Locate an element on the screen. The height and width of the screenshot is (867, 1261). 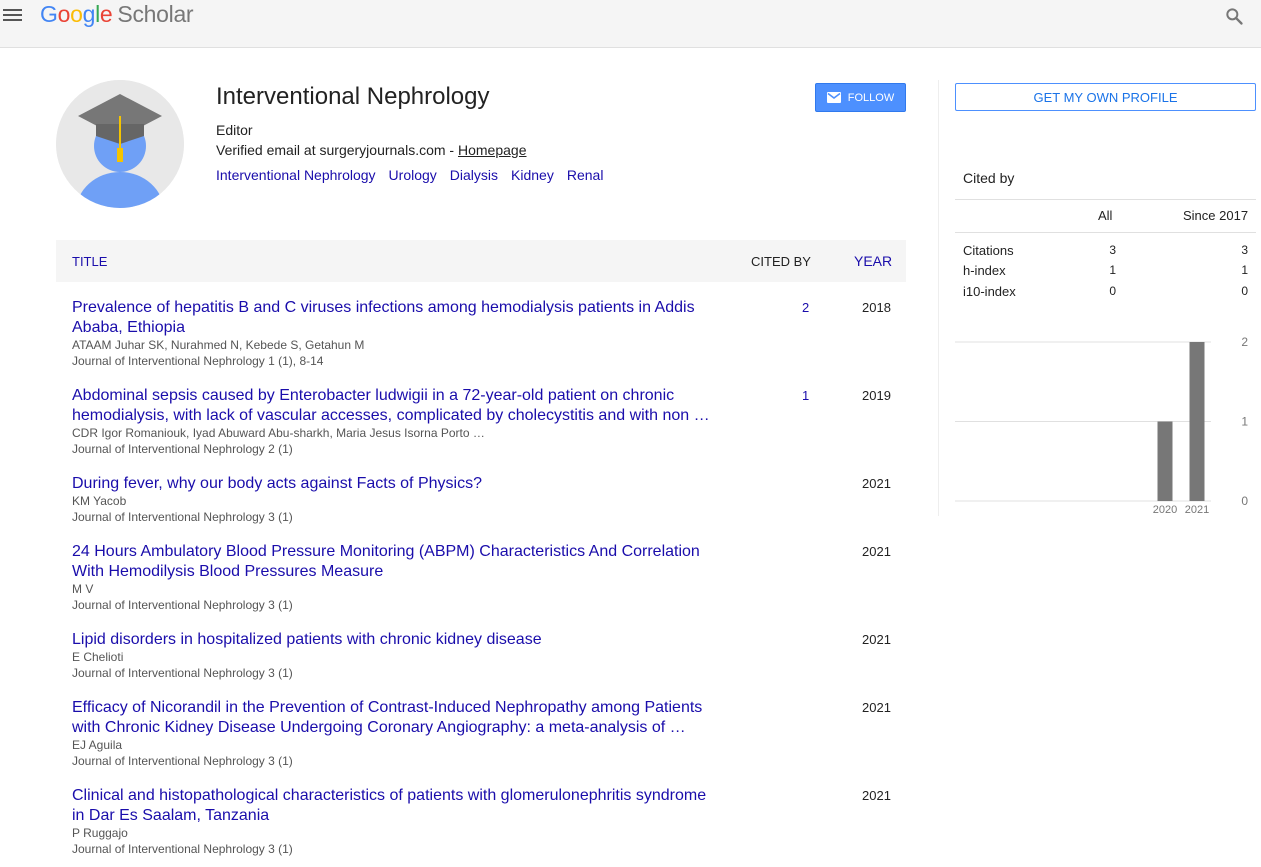
interest-link: Urology is located at coordinates (413, 175).